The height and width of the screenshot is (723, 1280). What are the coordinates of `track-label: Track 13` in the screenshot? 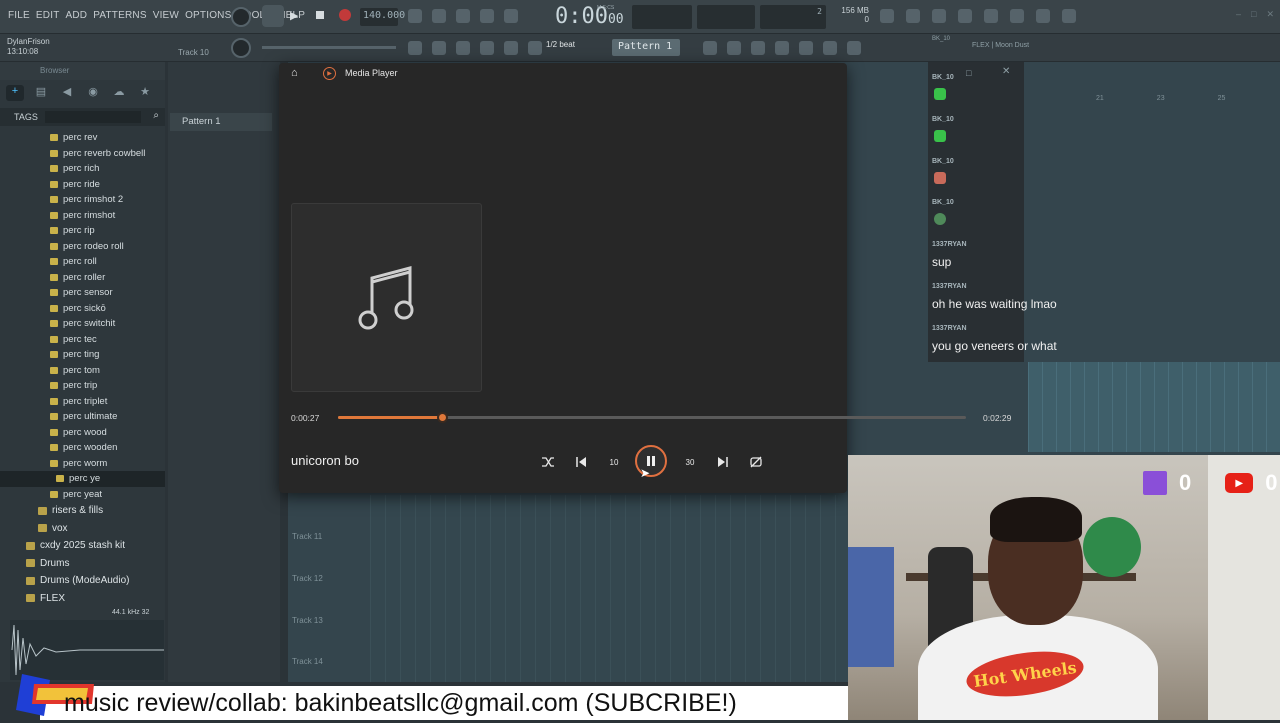 It's located at (307, 620).